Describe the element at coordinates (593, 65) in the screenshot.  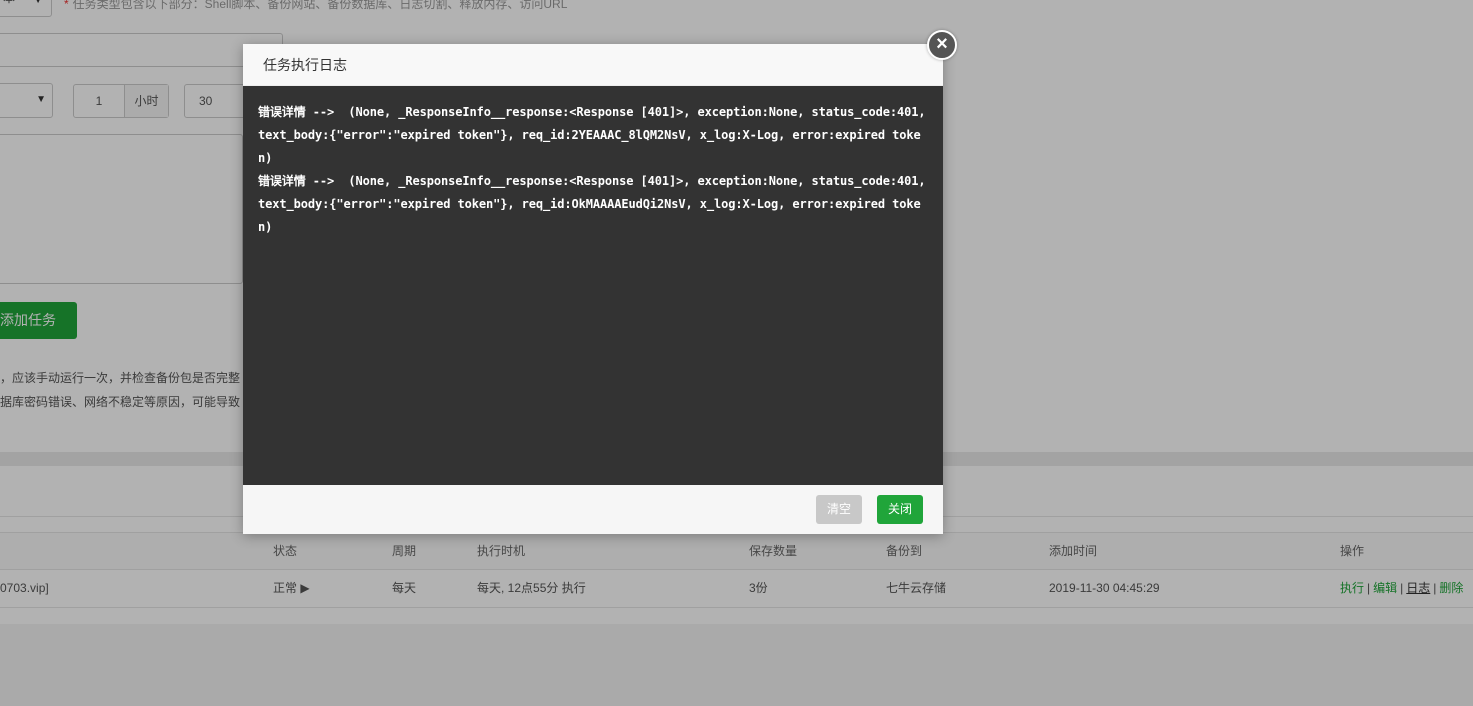
I see `modal-header: 任务执行日志` at that location.